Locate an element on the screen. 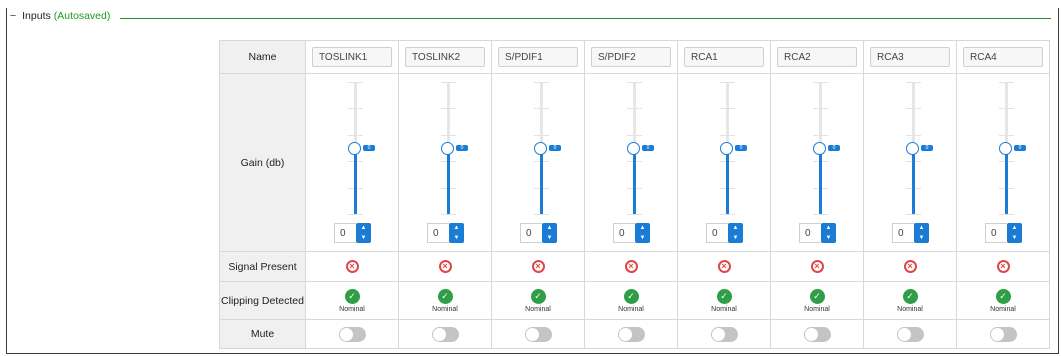  x-circle-icon: × is located at coordinates (445, 266).